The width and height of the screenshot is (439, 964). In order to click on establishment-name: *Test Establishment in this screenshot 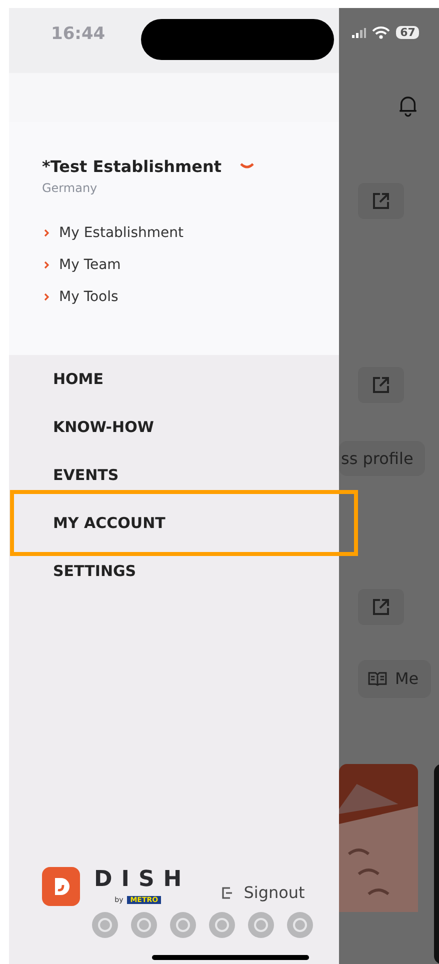, I will do `click(132, 166)`.